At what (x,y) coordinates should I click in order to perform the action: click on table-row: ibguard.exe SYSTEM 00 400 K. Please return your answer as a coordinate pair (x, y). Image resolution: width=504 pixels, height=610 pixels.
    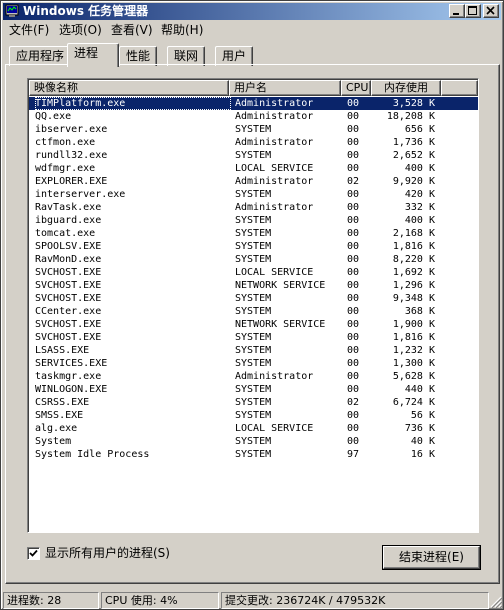
    Looking at the image, I should click on (253, 220).